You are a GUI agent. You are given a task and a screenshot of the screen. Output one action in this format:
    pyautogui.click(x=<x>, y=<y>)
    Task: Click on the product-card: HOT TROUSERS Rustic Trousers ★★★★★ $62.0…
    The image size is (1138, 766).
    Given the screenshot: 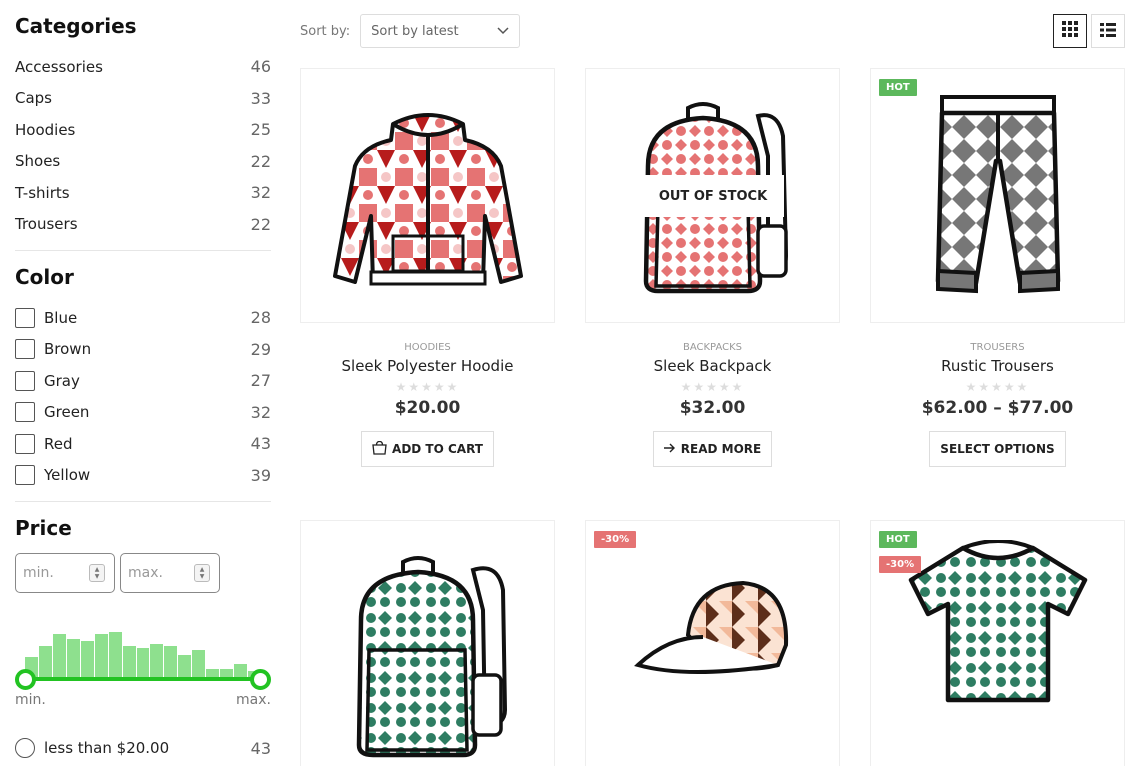 What is the action you would take?
    pyautogui.click(x=997, y=267)
    